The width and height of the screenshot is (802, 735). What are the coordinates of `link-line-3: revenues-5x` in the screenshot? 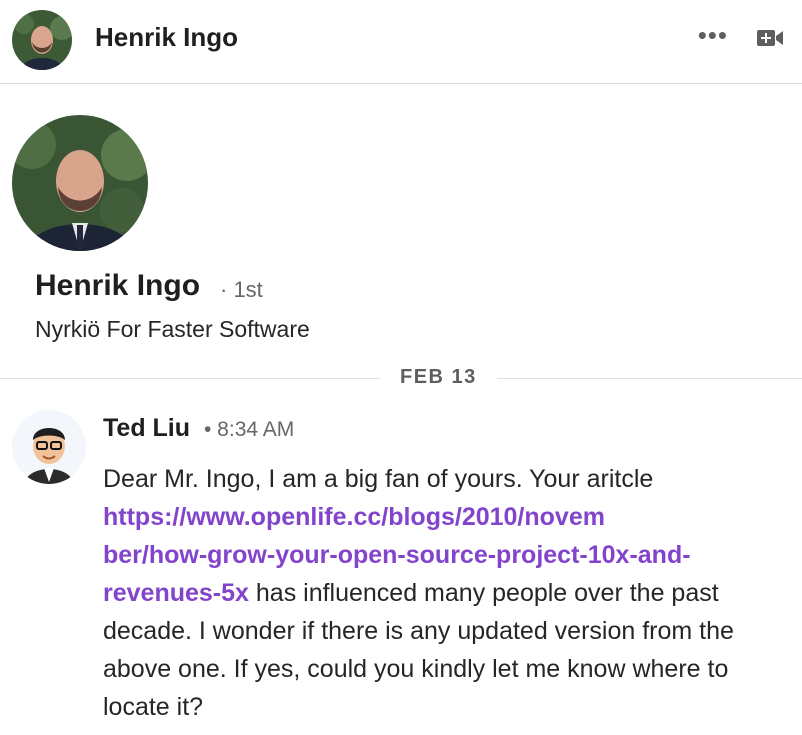 It's located at (176, 593).